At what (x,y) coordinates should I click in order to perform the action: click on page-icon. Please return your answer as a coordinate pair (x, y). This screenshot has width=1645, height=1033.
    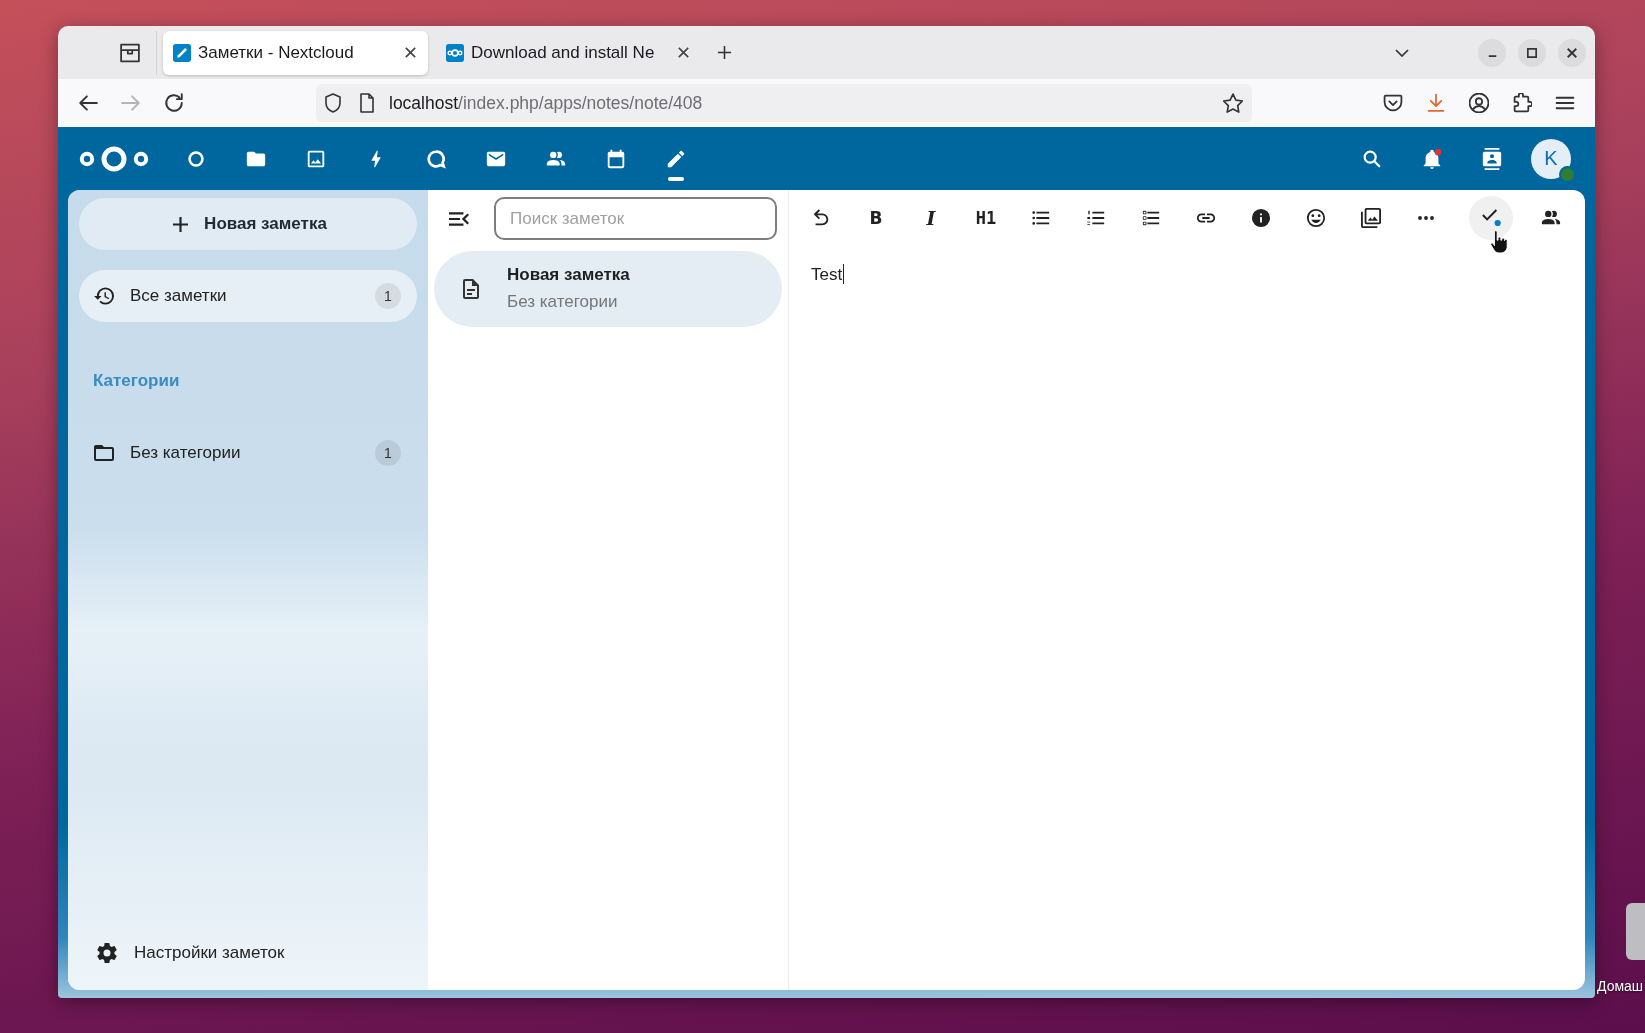
    Looking at the image, I should click on (367, 103).